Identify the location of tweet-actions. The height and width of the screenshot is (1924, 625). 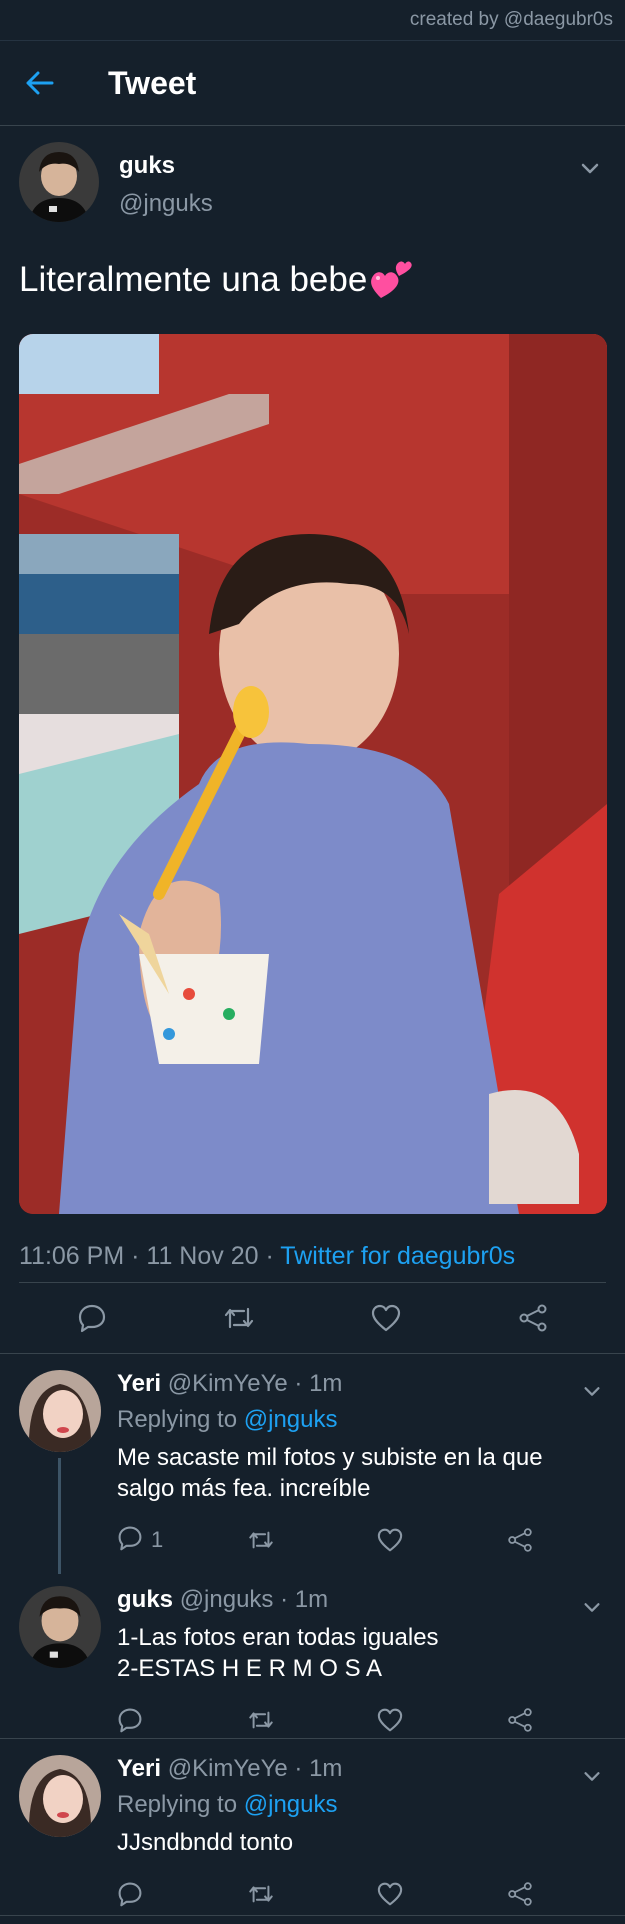
(312, 1318).